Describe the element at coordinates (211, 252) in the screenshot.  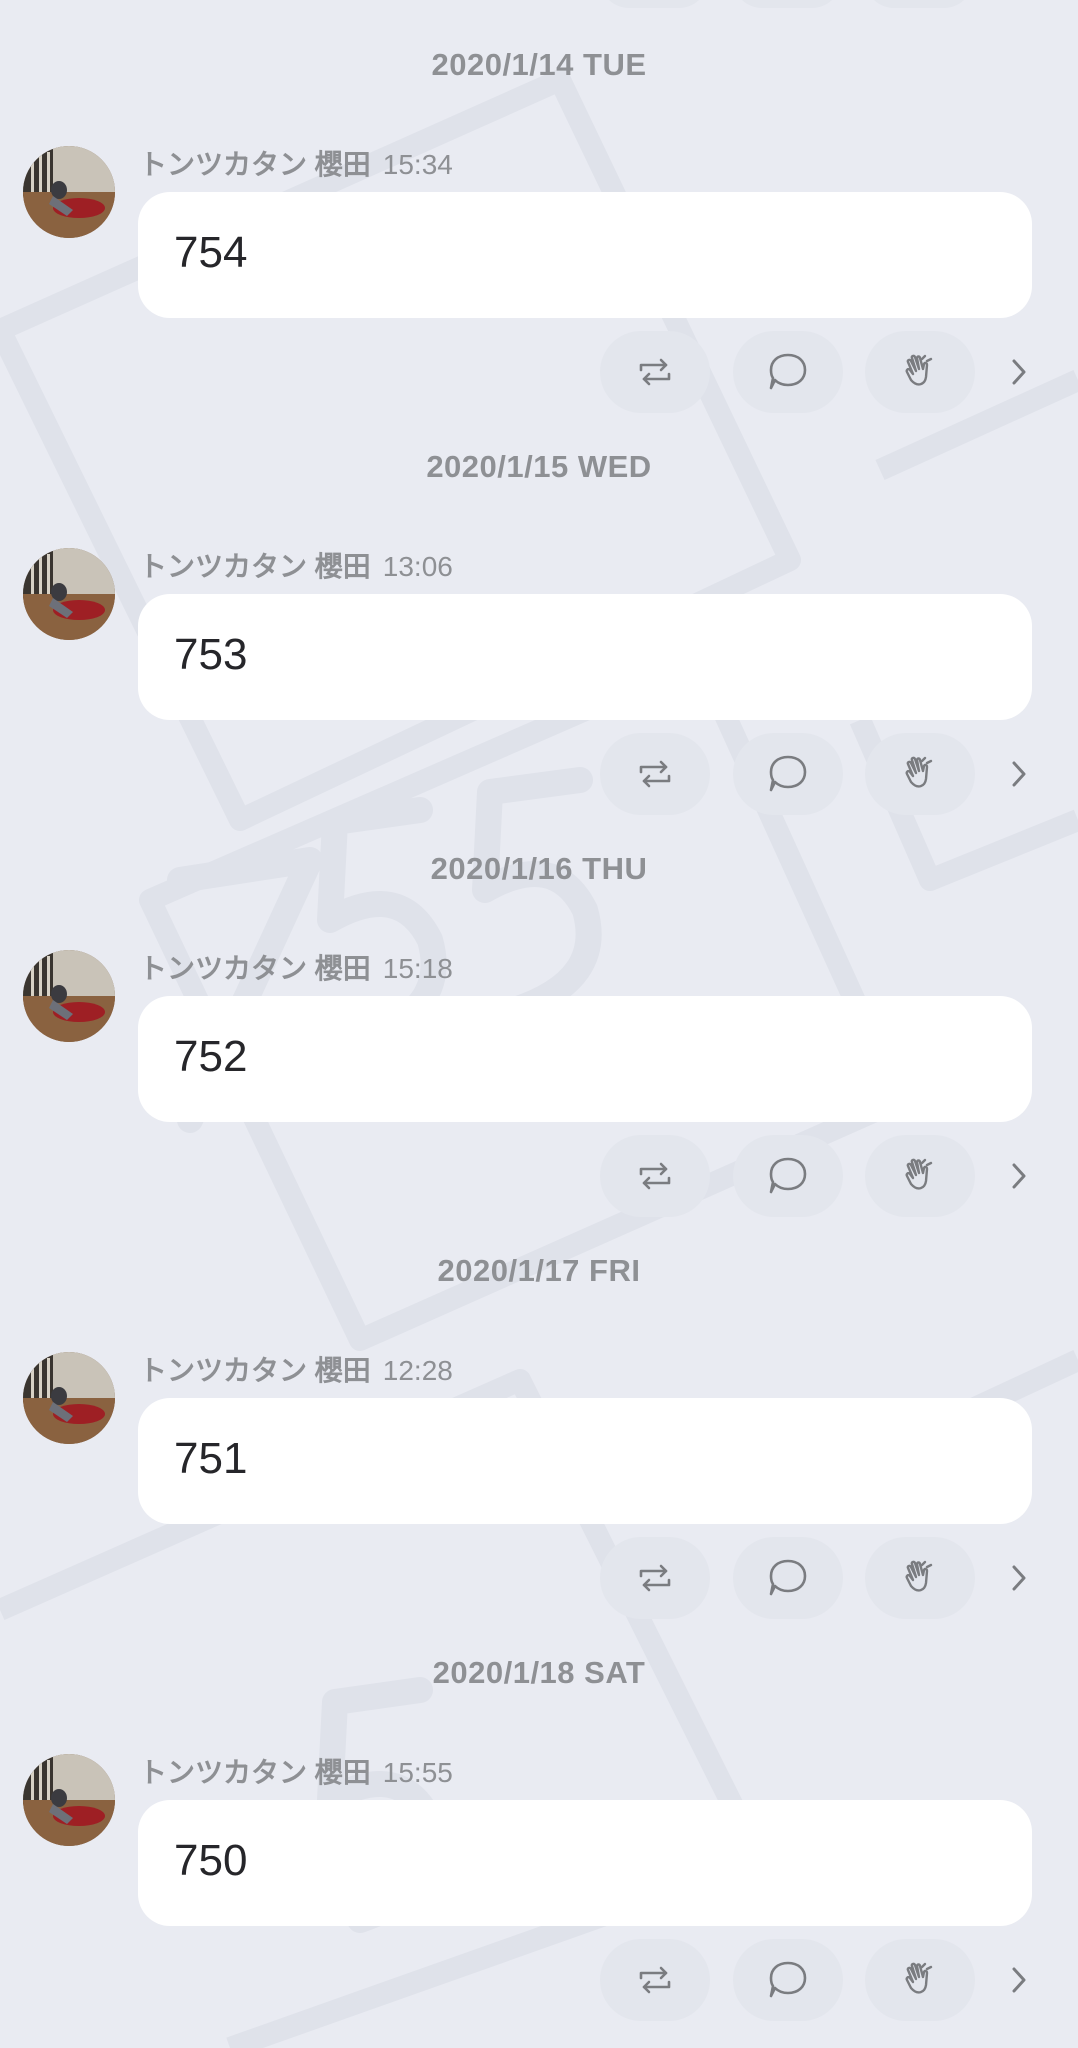
I see `message-text: 754` at that location.